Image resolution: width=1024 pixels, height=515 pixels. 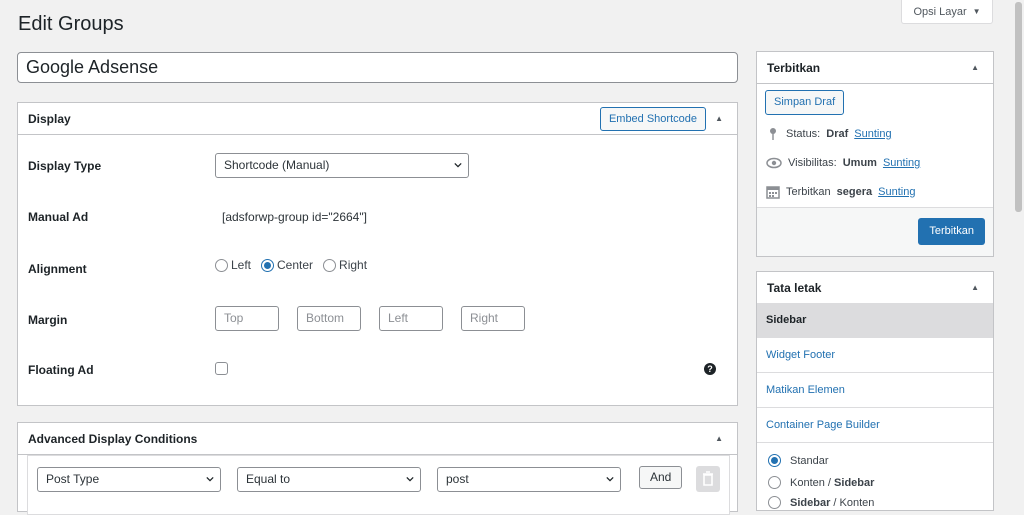 I want to click on alignment-radio-group: Left Center Right, so click(x=291, y=265).